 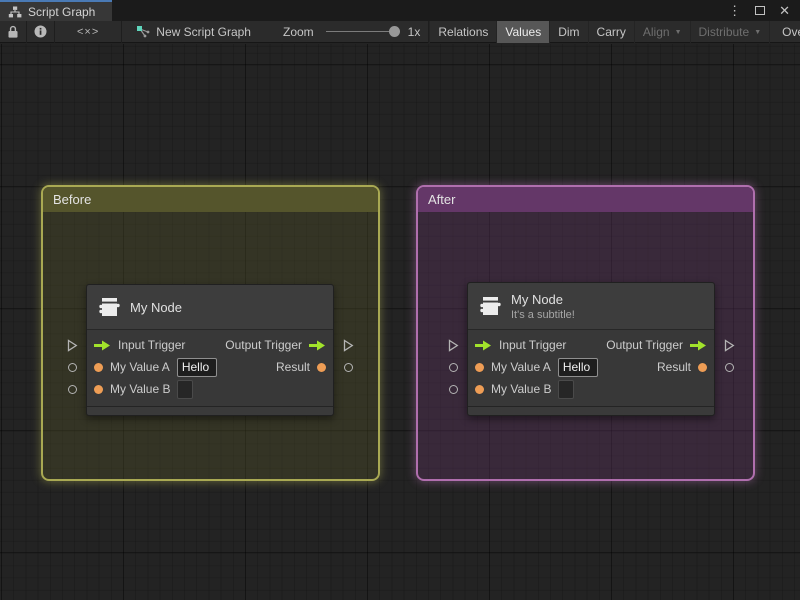 I want to click on overview-button: Overview, so click(x=787, y=32).